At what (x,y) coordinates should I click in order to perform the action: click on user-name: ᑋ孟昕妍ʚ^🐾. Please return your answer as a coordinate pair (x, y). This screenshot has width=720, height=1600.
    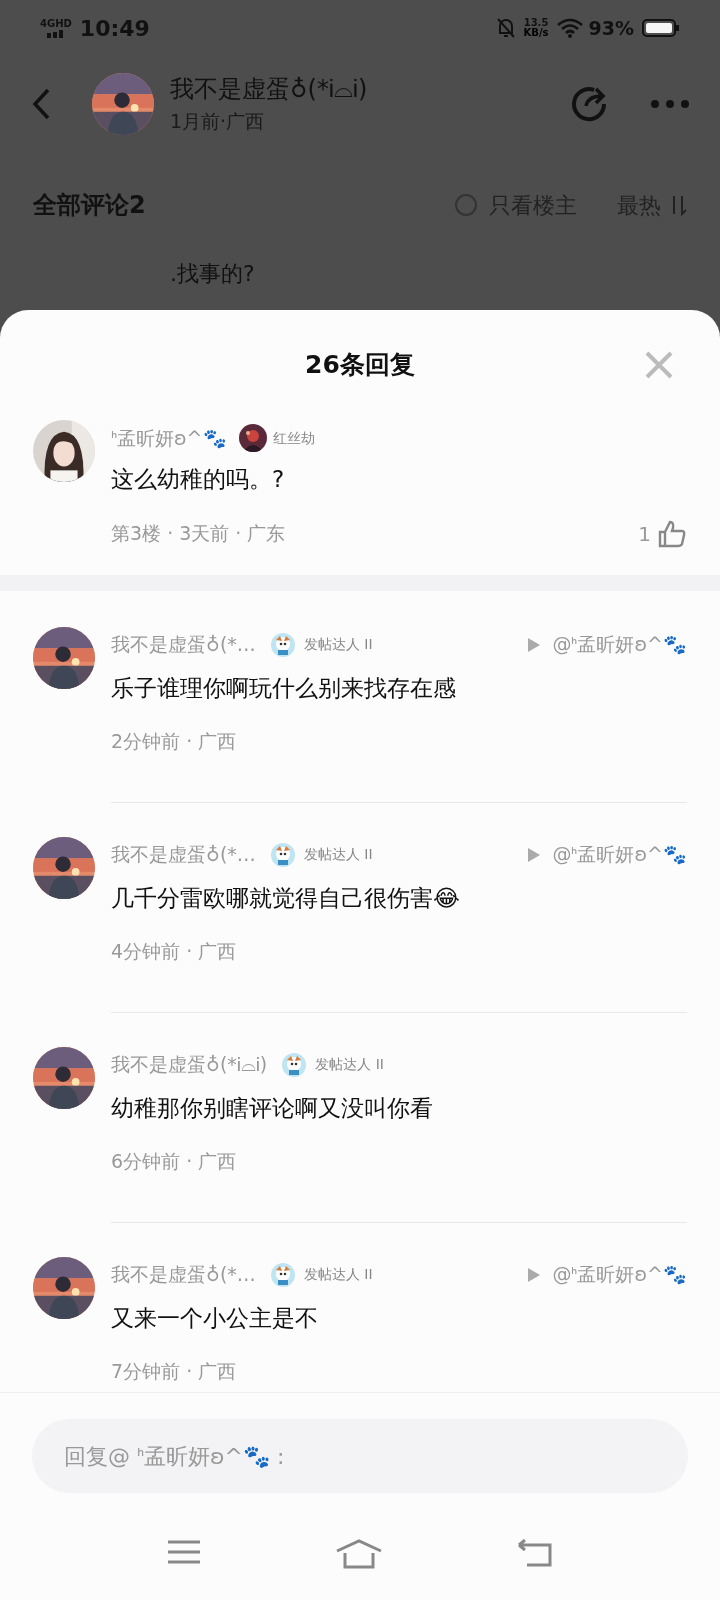
    Looking at the image, I should click on (169, 438).